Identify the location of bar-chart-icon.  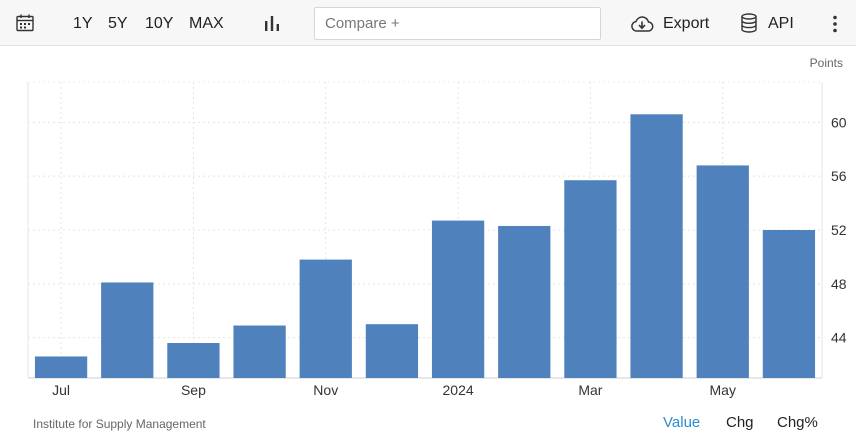
(272, 23).